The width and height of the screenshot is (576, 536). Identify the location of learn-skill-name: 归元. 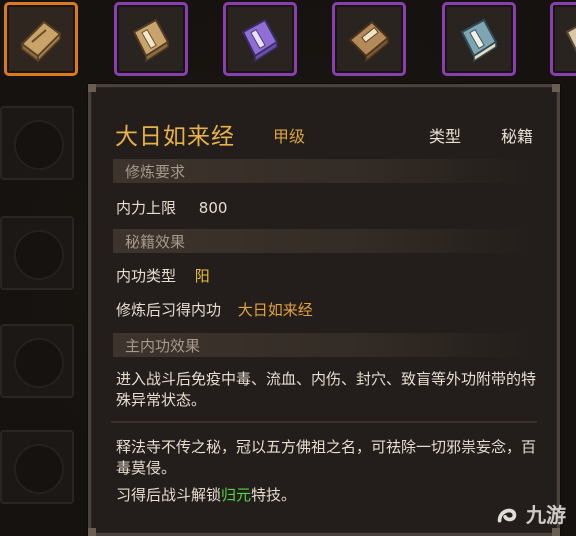
(236, 495).